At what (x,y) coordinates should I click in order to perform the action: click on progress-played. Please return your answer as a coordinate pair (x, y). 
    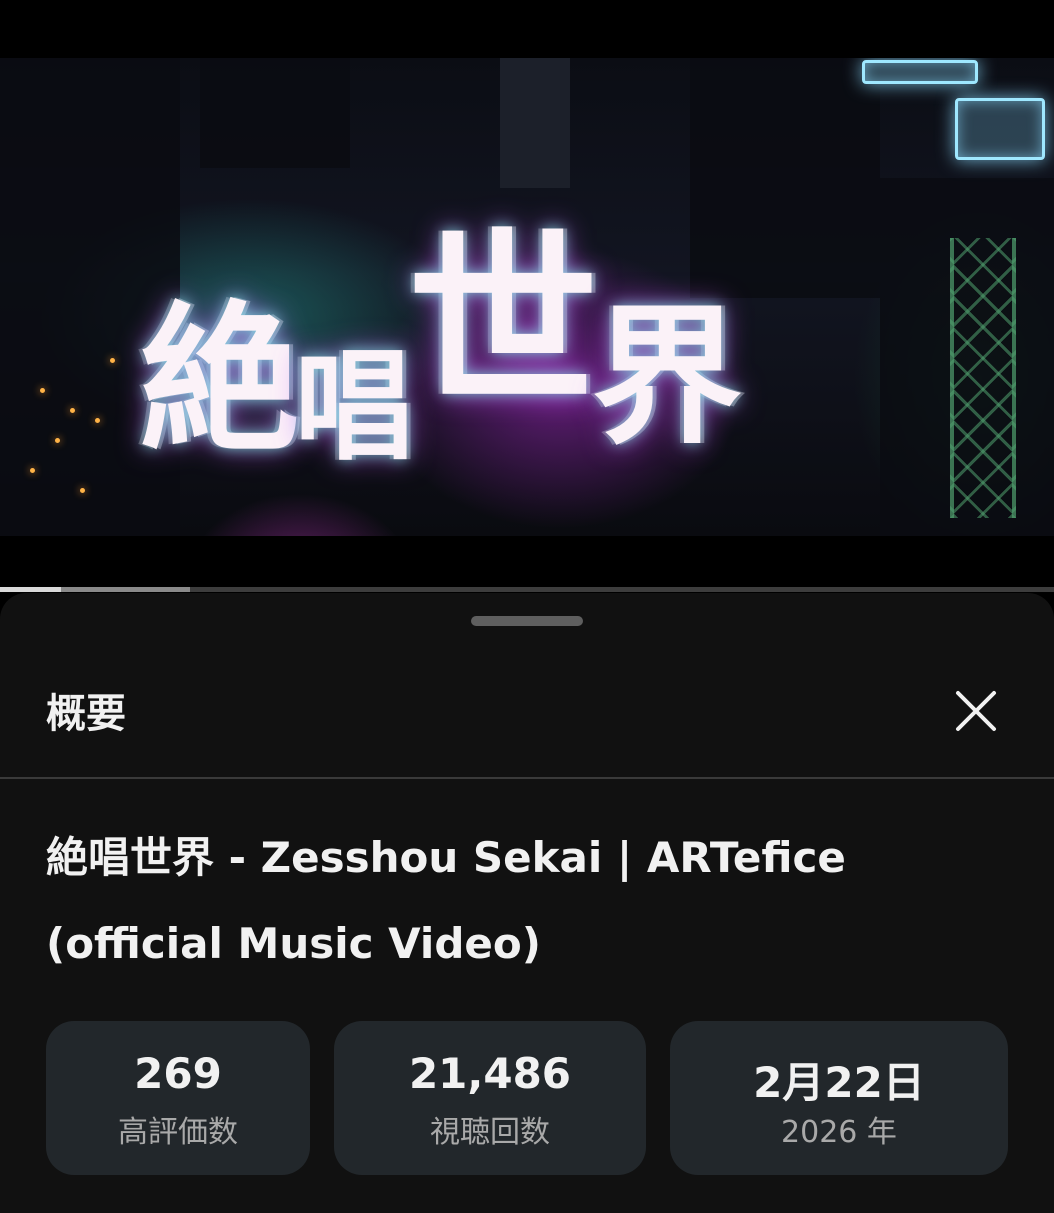
    Looking at the image, I should click on (31, 589).